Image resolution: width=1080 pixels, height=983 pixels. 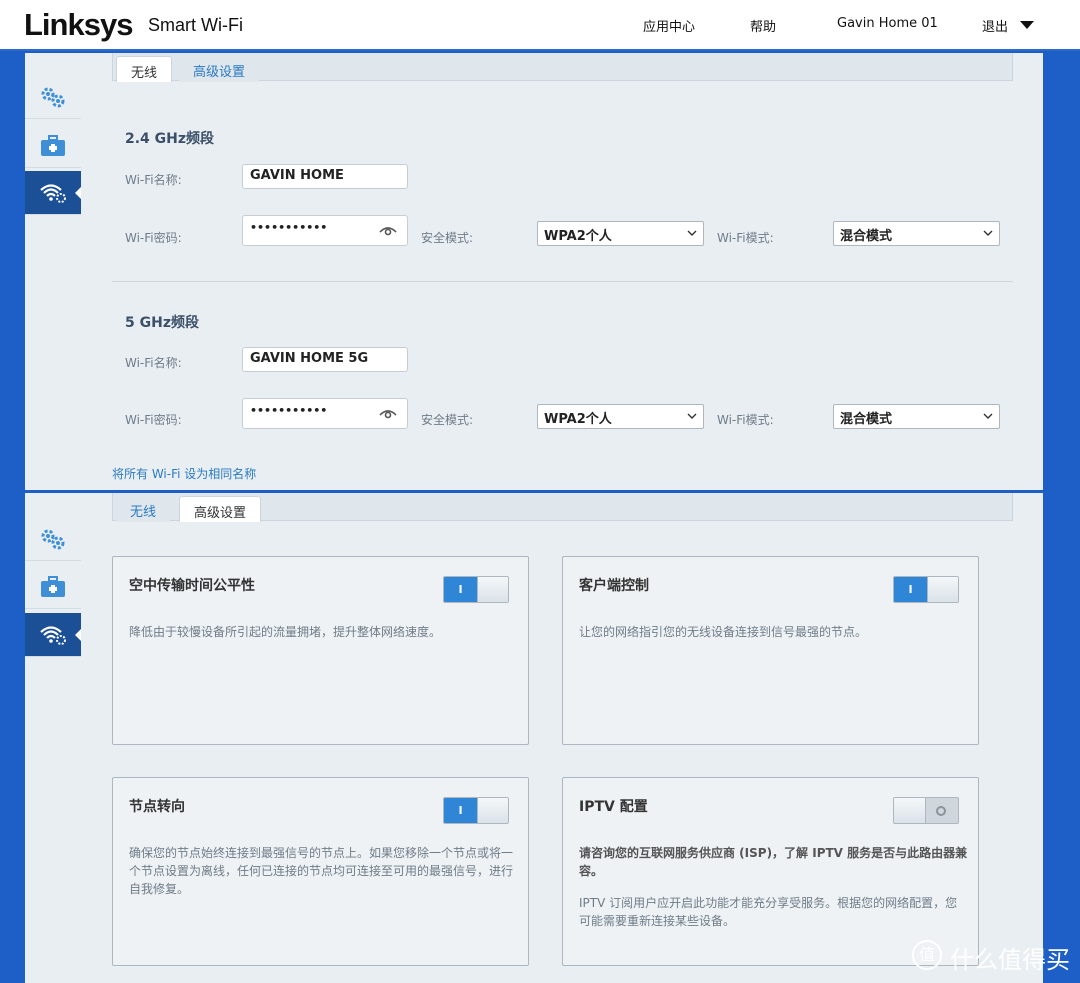 I want to click on node-steering-toggle: I, so click(x=476, y=810).